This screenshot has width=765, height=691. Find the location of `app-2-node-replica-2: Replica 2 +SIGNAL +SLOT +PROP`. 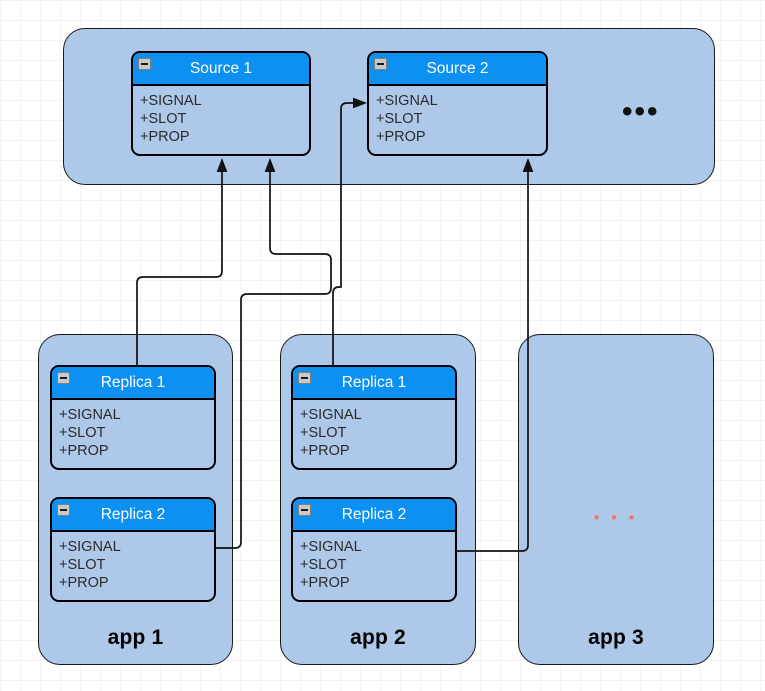

app-2-node-replica-2: Replica 2 +SIGNAL +SLOT +PROP is located at coordinates (374, 549).